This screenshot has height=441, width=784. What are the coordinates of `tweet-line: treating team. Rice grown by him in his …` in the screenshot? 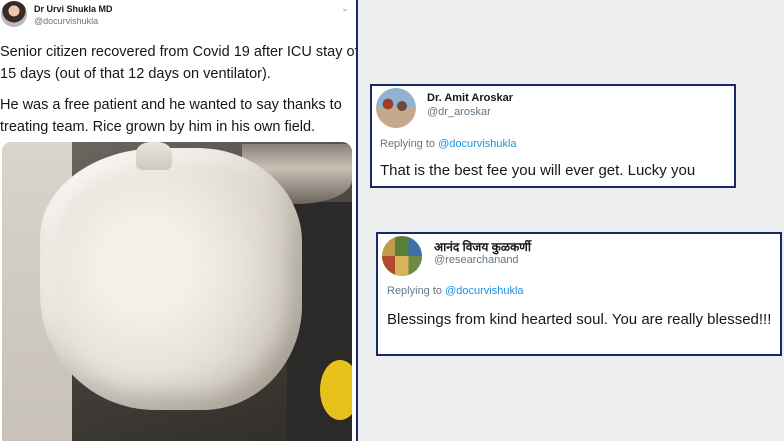 It's located at (158, 127).